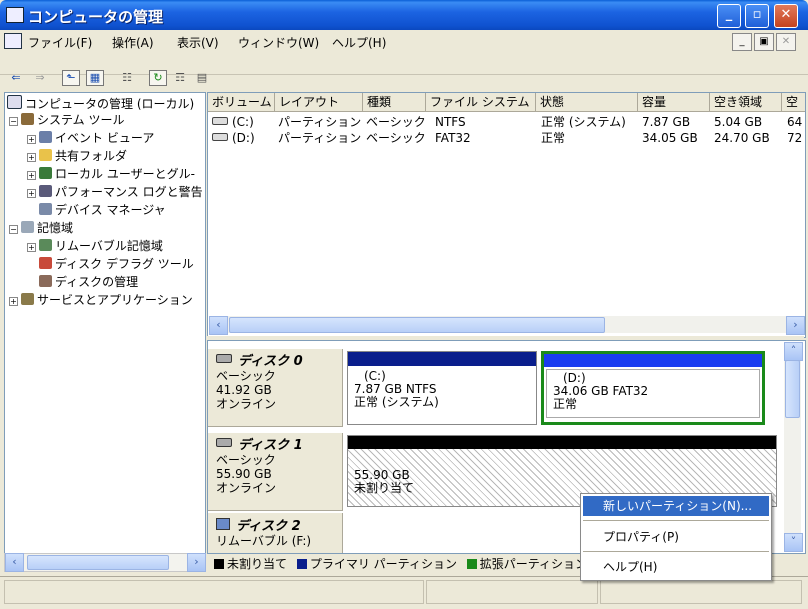  What do you see at coordinates (158, 78) in the screenshot?
I see `refresh-icon: ↻` at bounding box center [158, 78].